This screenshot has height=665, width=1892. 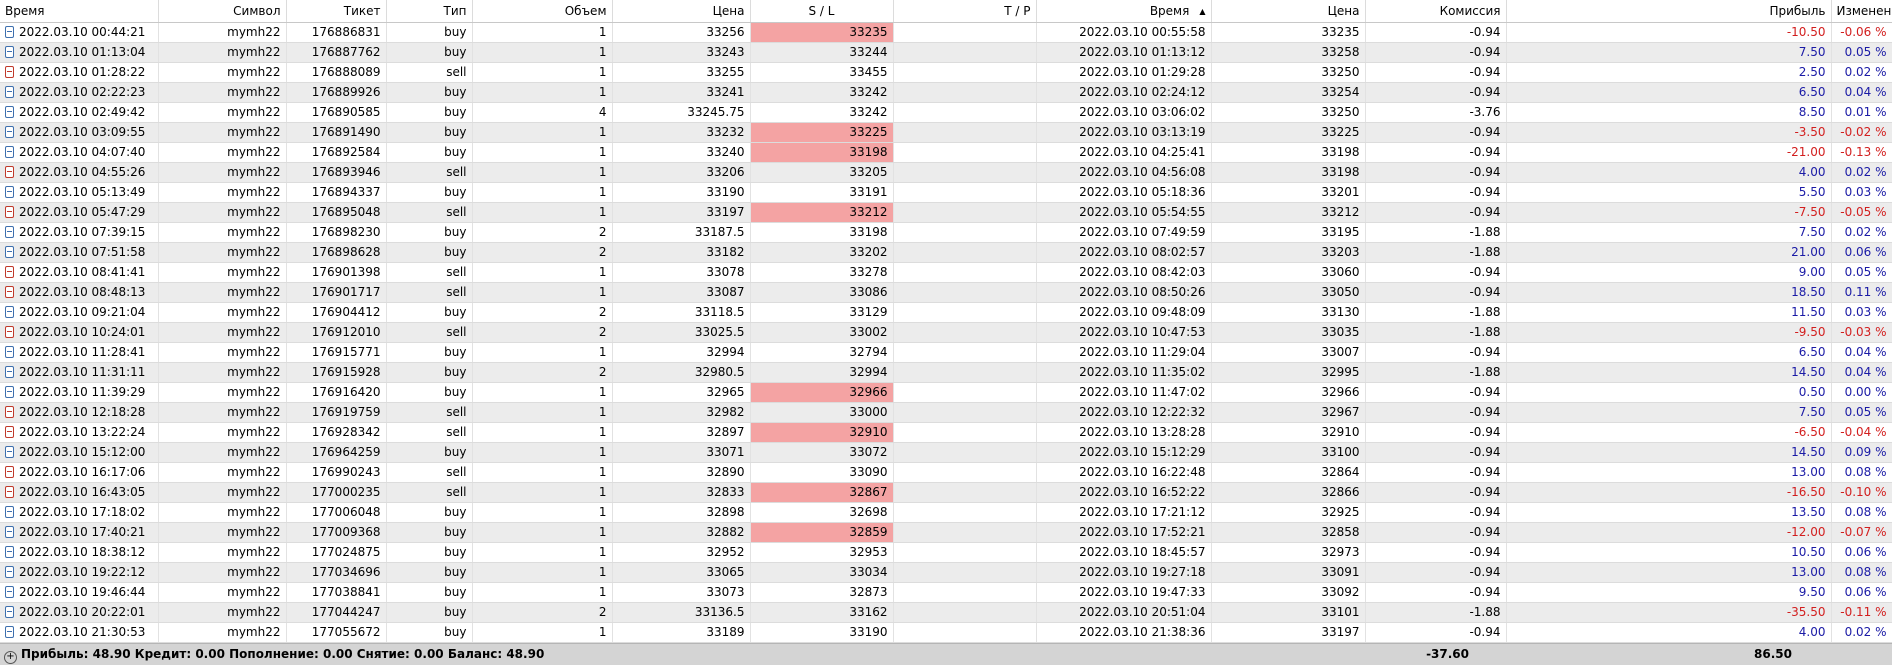 What do you see at coordinates (1669, 11) in the screenshot?
I see `column-header-profit: Прибыль` at bounding box center [1669, 11].